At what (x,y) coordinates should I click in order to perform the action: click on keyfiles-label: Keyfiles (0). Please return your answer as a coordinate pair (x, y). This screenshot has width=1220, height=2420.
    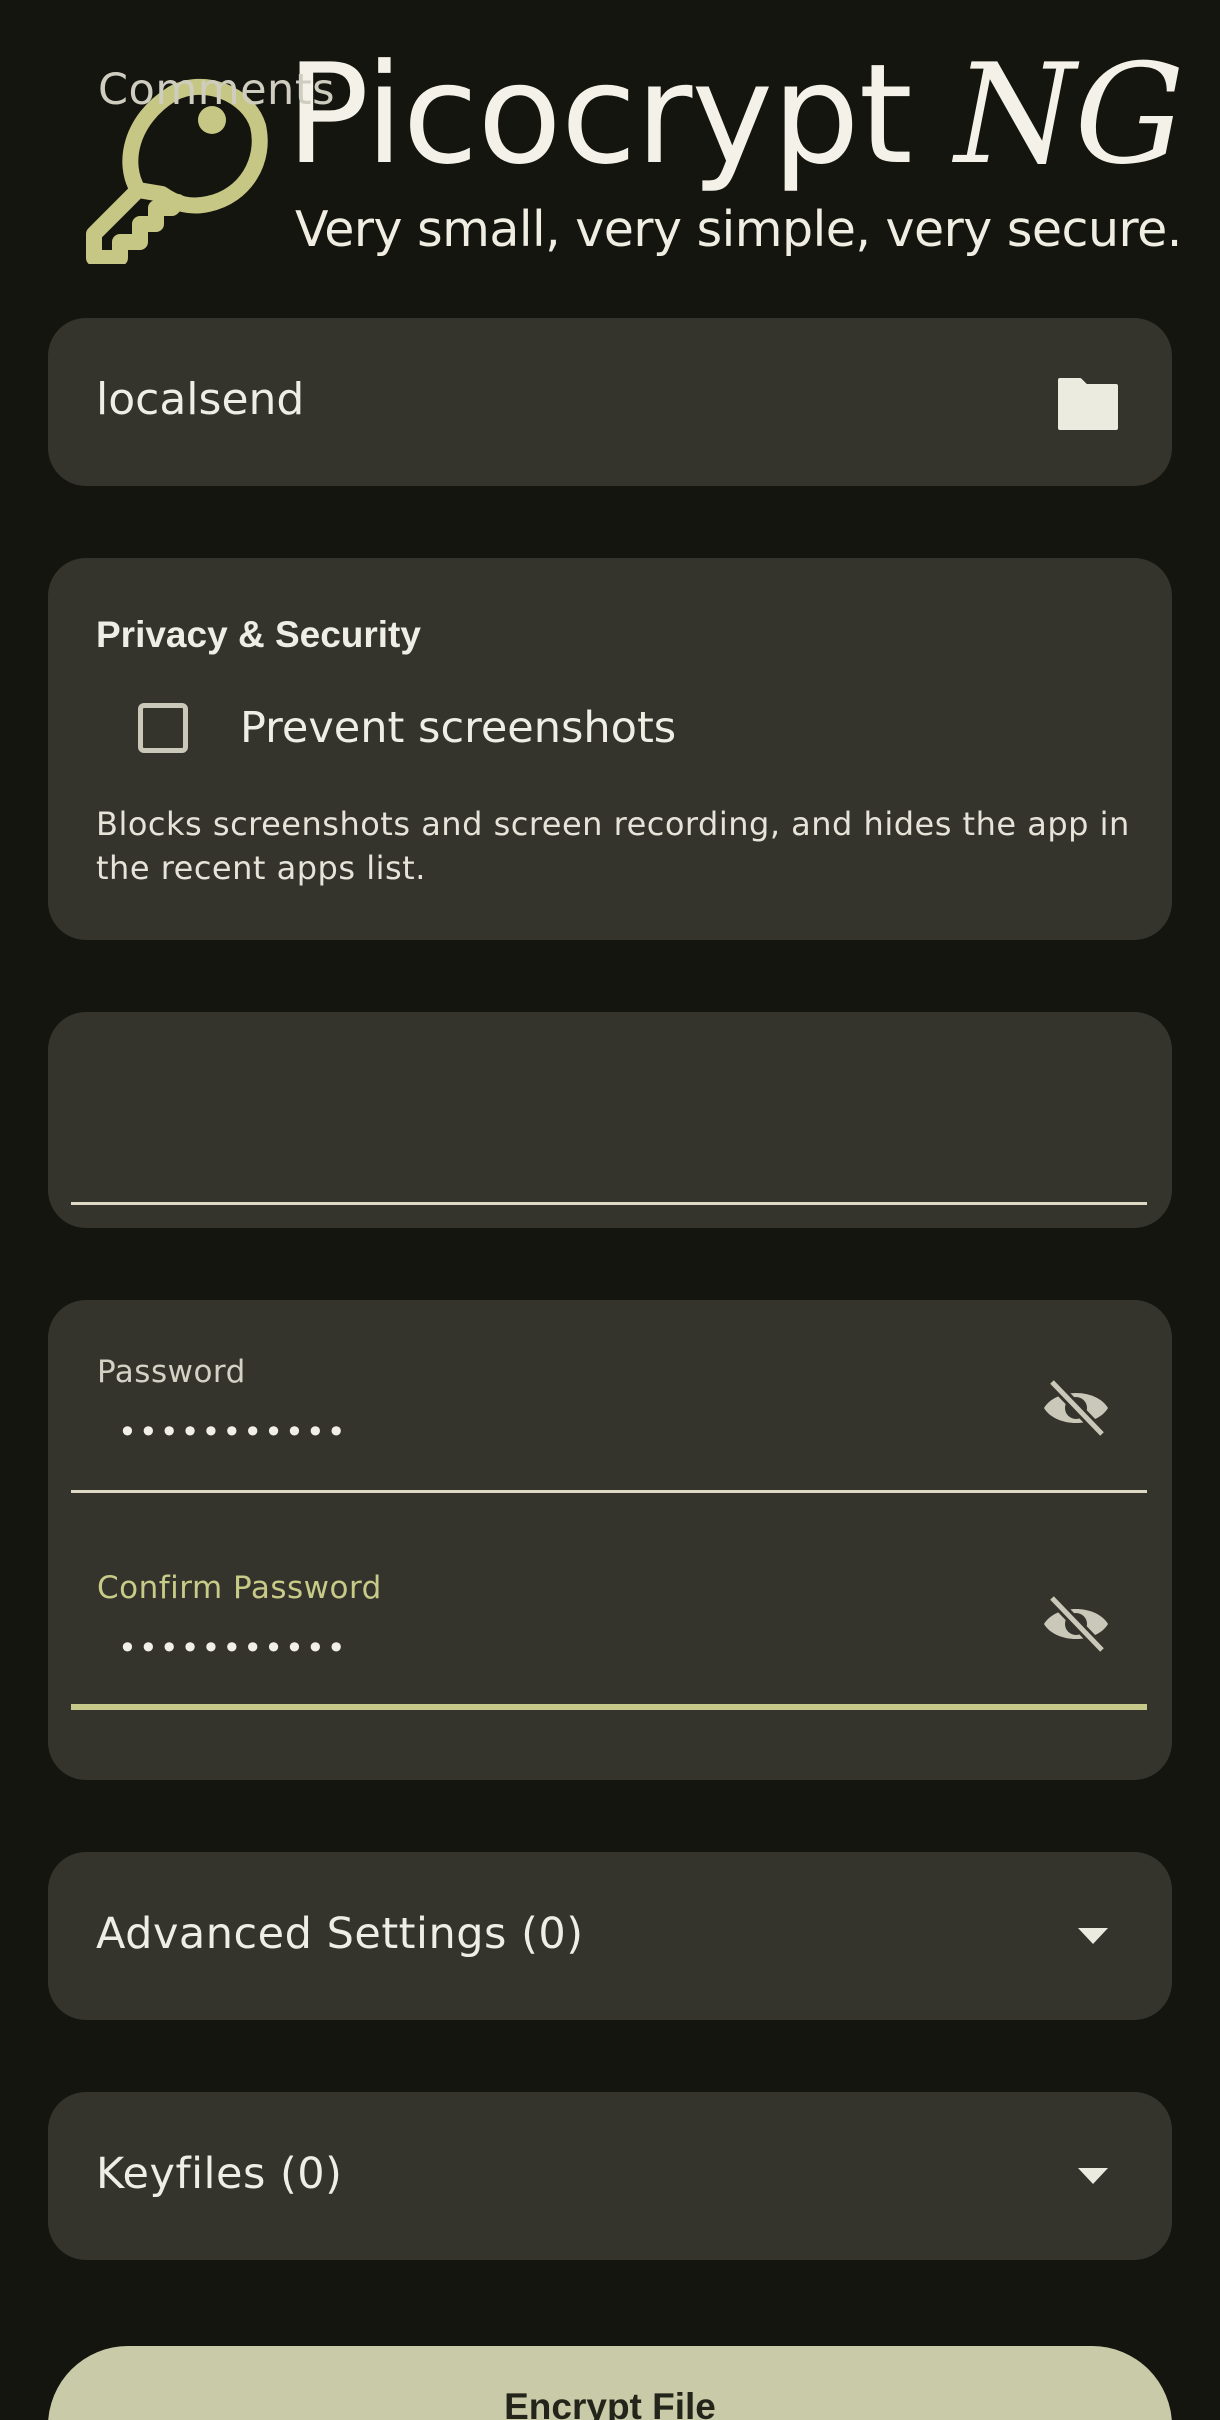
    Looking at the image, I should click on (219, 2174).